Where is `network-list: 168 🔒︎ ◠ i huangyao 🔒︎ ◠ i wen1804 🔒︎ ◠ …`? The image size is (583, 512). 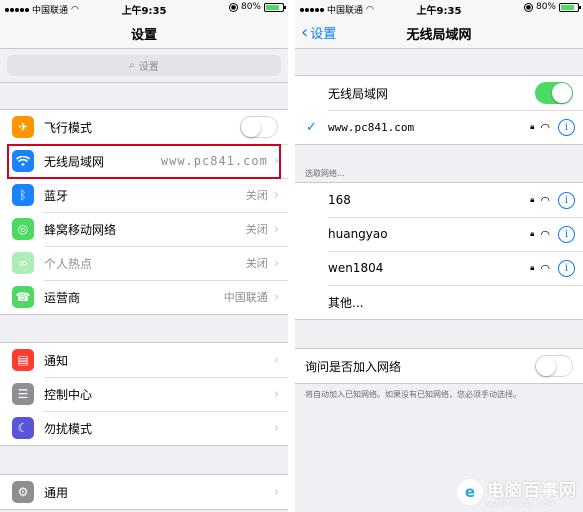 network-list: 168 🔒︎ ◠ i huangyao 🔒︎ ◠ i wen1804 🔒︎ ◠ … is located at coordinates (439, 251).